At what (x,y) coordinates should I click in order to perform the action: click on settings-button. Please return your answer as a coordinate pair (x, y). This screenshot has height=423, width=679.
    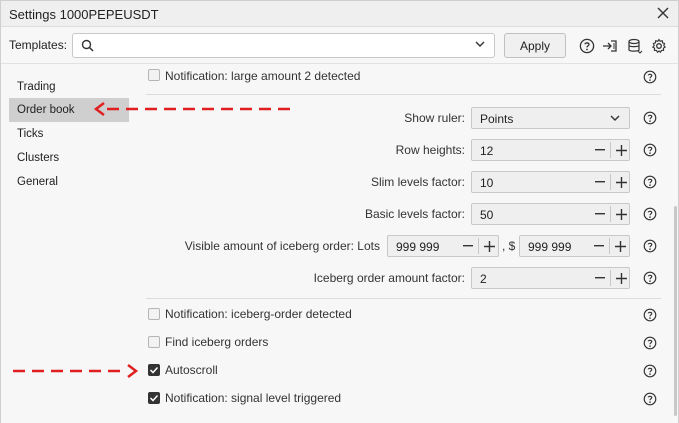
    Looking at the image, I should click on (659, 46).